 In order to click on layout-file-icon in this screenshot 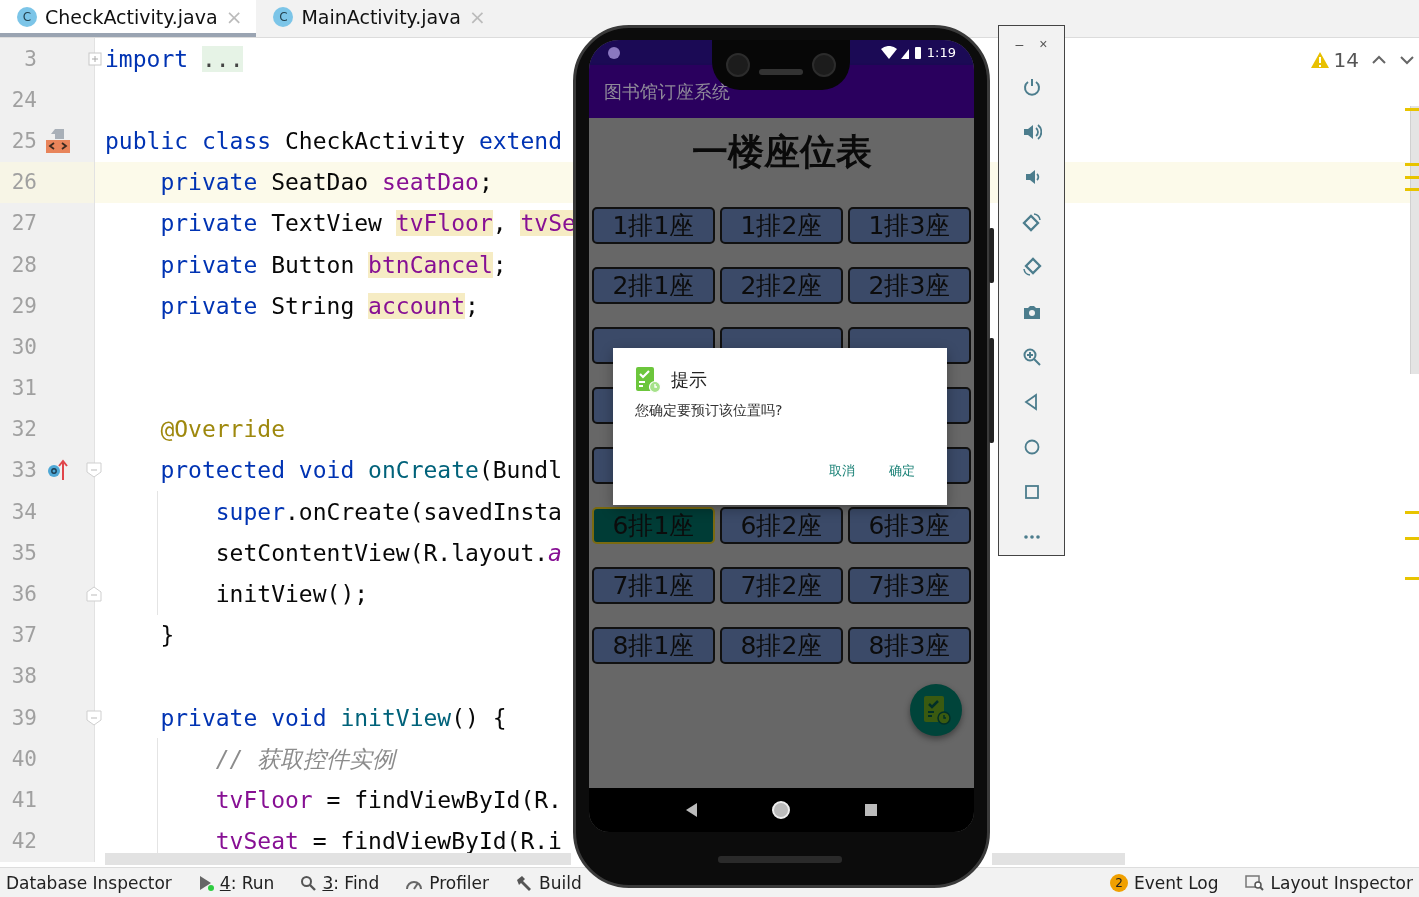, I will do `click(58, 140)`.